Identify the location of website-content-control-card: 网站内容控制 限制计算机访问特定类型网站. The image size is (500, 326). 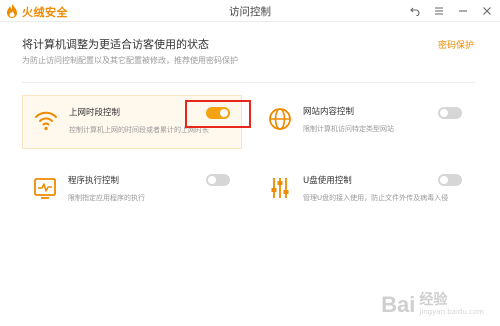
(367, 122).